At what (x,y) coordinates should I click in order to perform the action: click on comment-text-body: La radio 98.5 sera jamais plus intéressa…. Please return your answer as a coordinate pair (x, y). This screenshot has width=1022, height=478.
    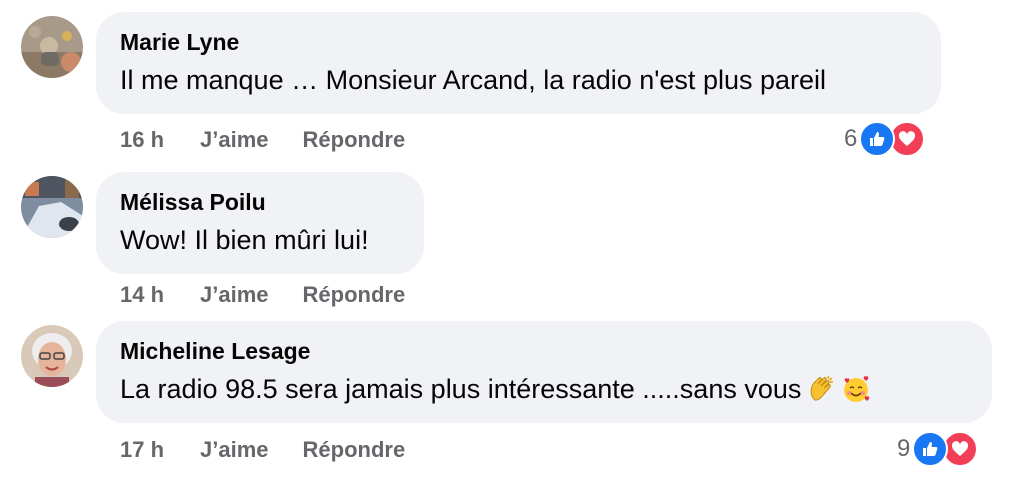
    Looking at the image, I should click on (461, 389).